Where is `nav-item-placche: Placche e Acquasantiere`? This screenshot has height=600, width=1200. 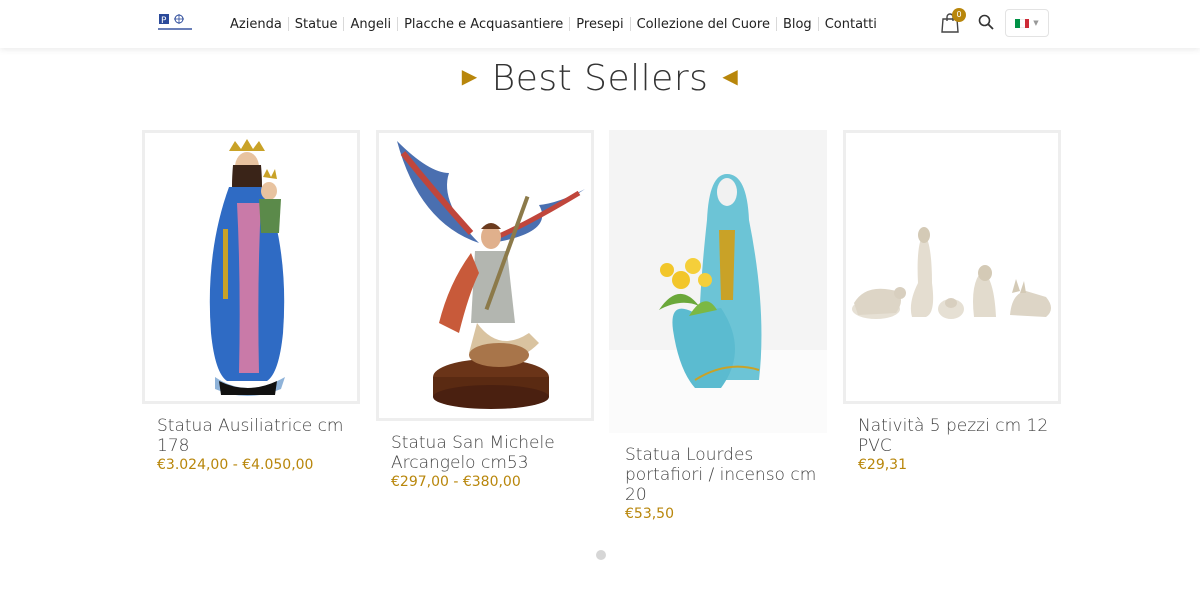 nav-item-placche: Placche e Acquasantiere is located at coordinates (483, 24).